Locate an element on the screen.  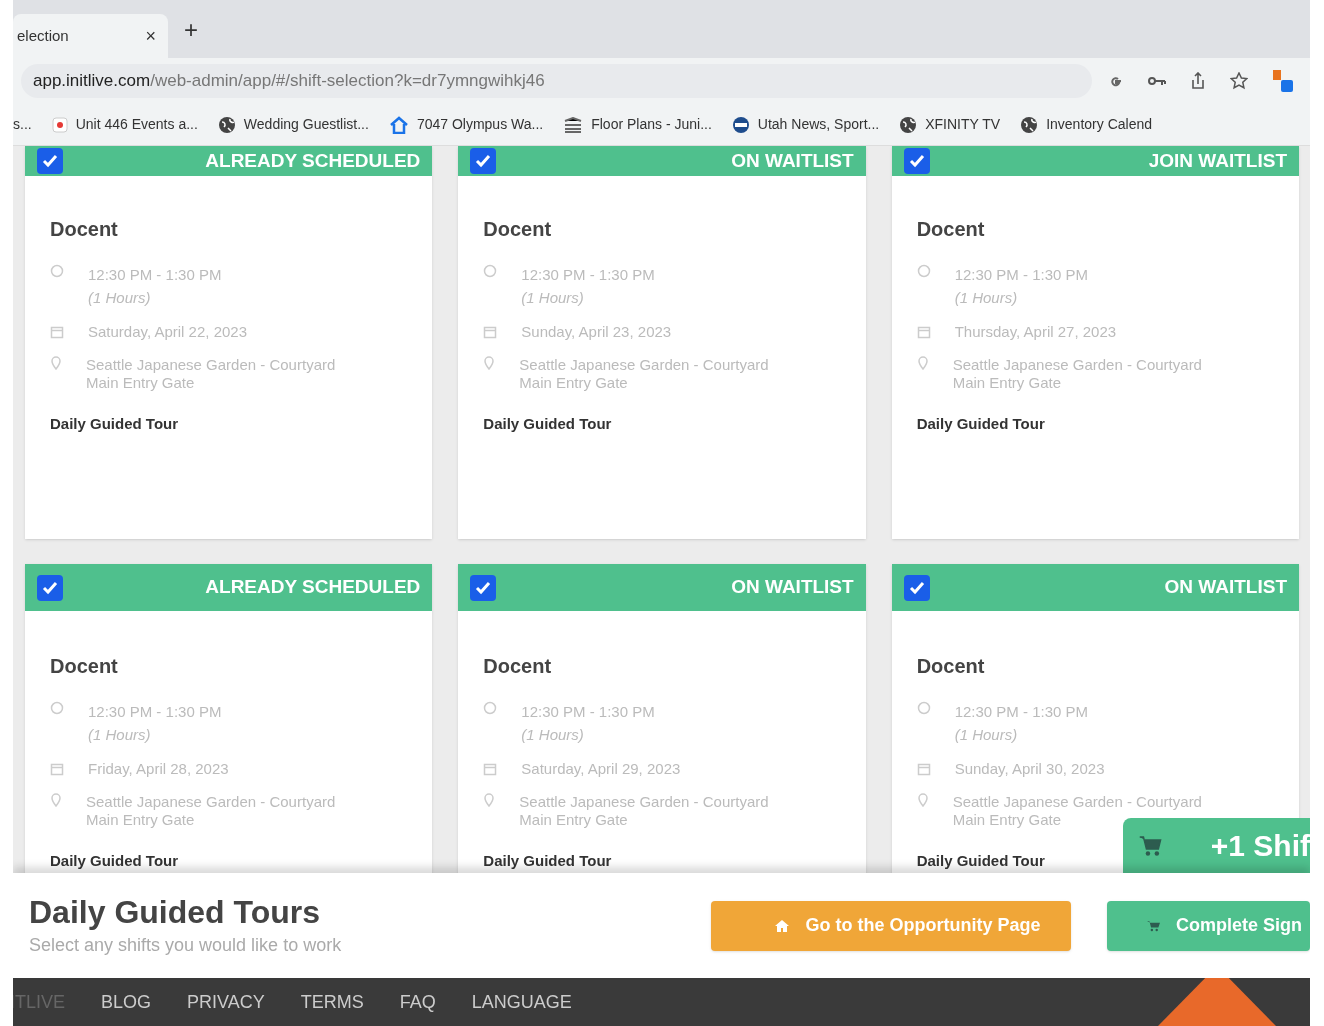
close-icon: × is located at coordinates (150, 36).